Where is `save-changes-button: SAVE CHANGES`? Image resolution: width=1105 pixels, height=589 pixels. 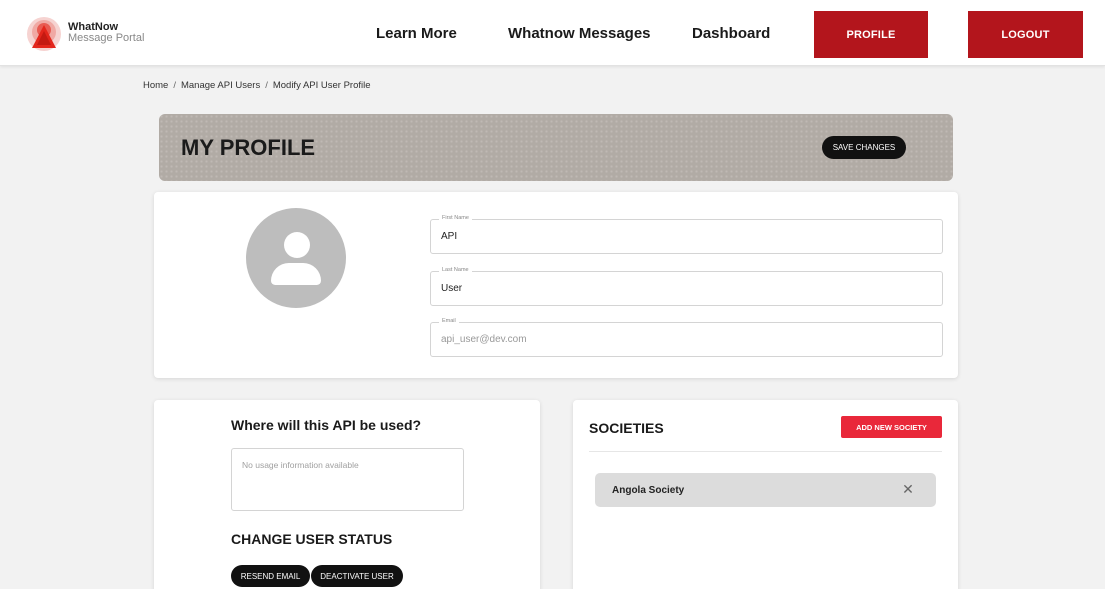
save-changes-button: SAVE CHANGES is located at coordinates (864, 147).